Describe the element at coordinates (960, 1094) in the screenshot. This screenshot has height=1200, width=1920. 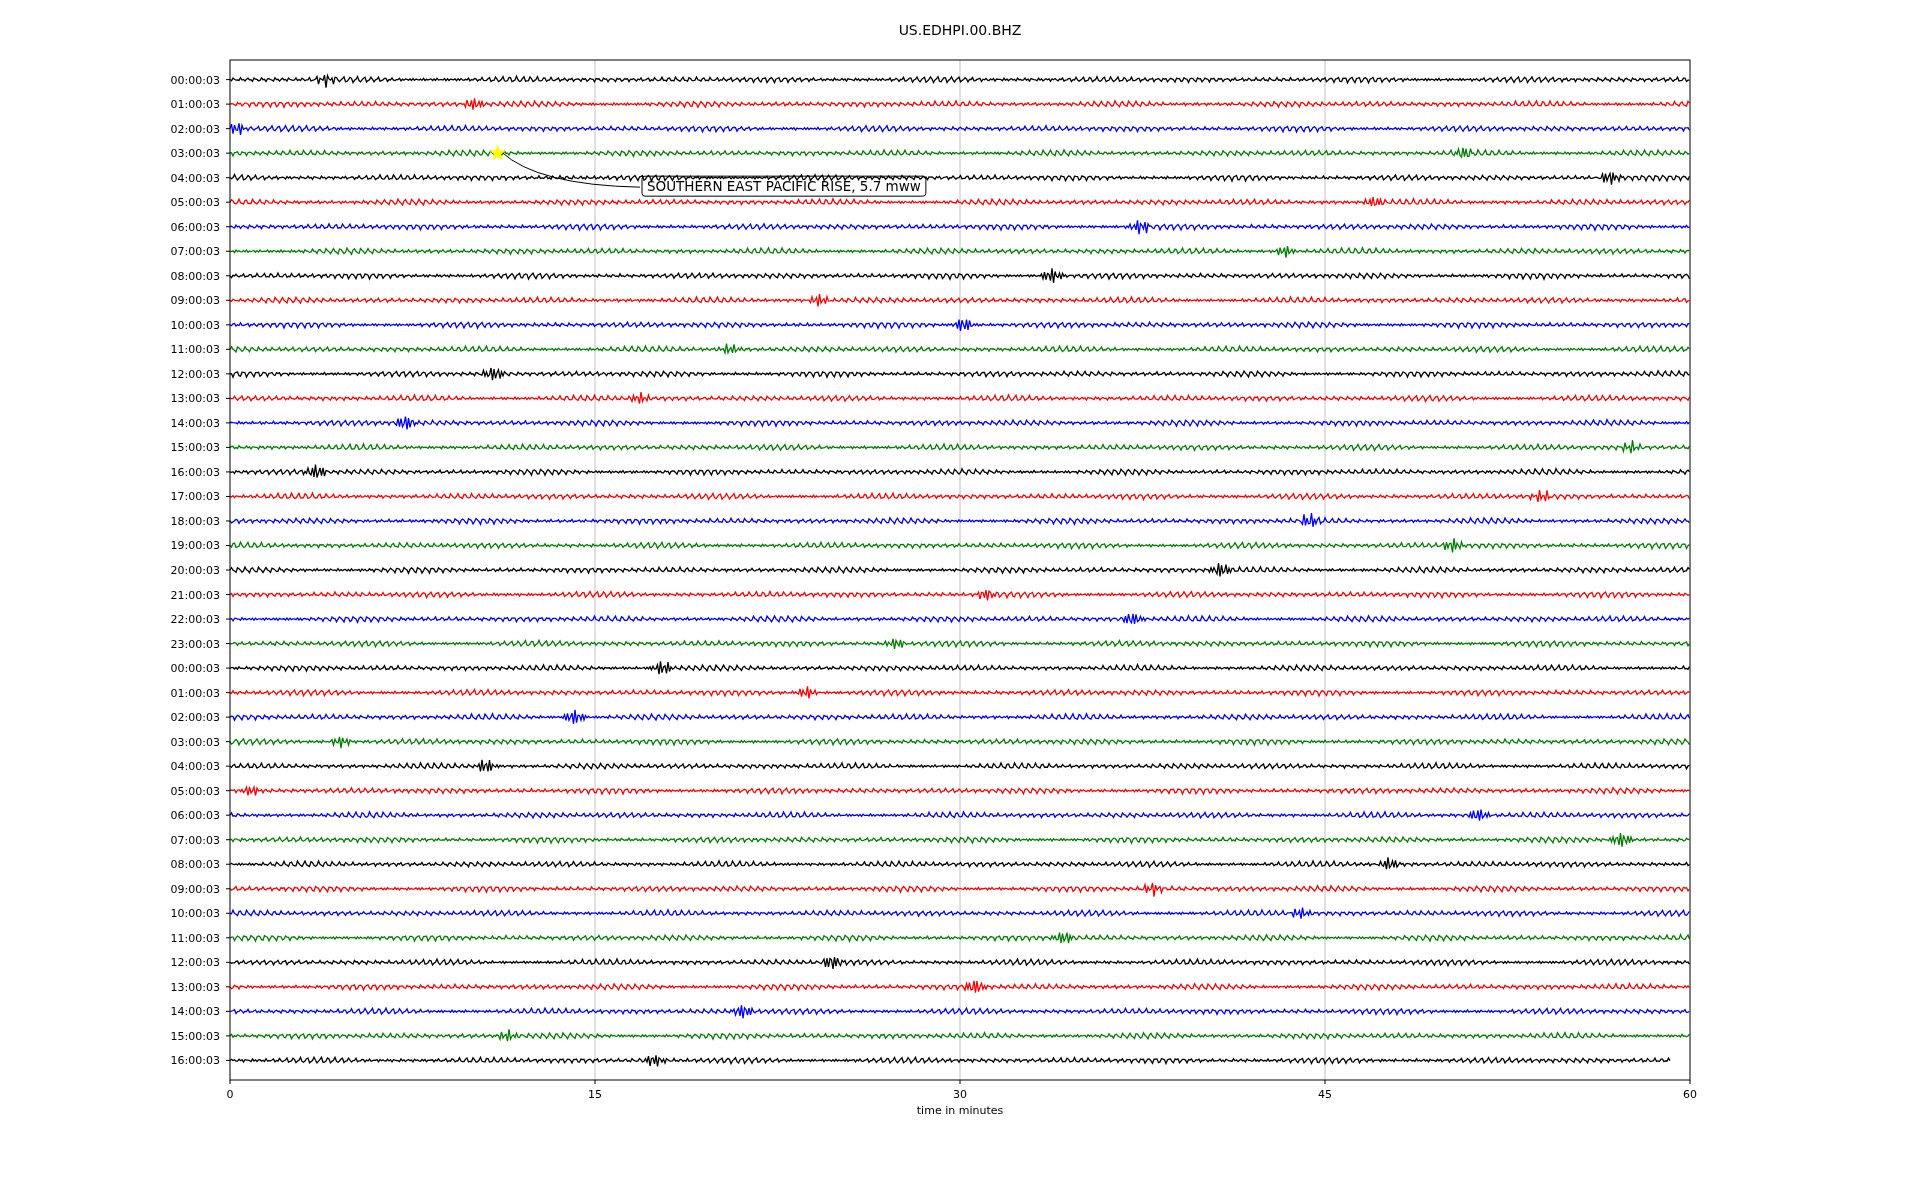
I see `x-tick-label: 30` at that location.